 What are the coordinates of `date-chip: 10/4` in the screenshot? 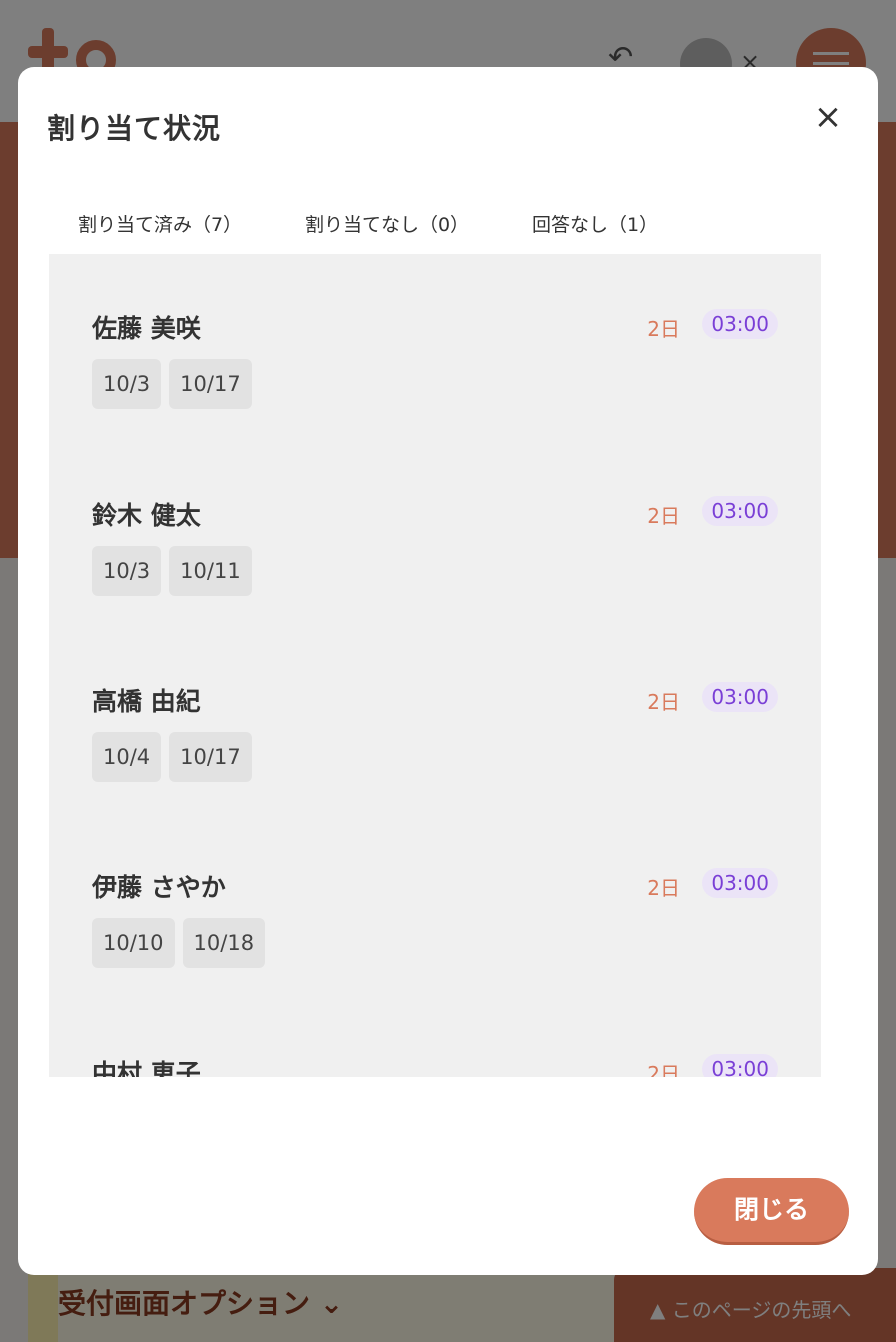 It's located at (127, 757).